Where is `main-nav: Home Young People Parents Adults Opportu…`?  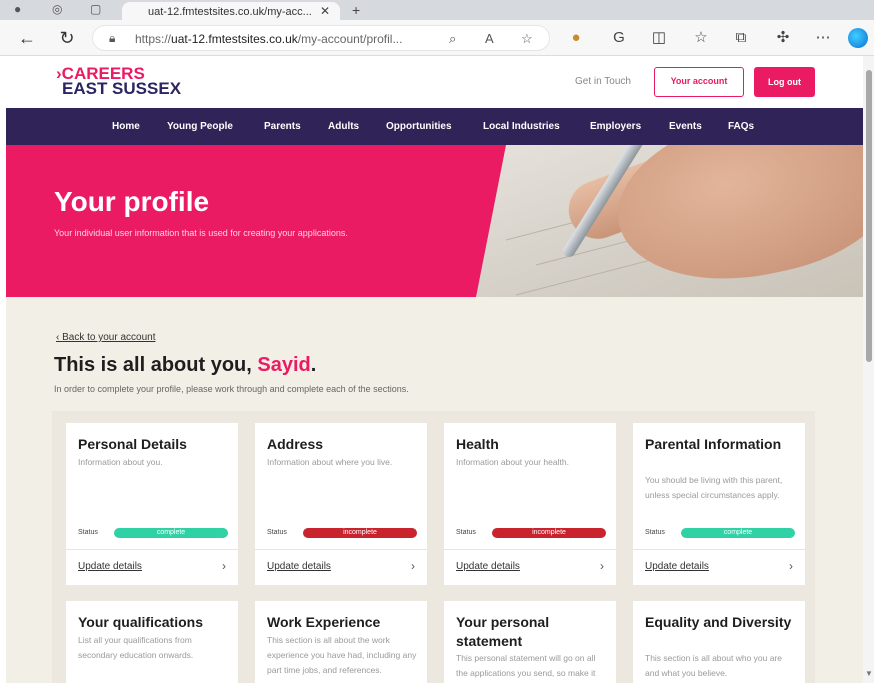
main-nav: Home Young People Parents Adults Opportu… is located at coordinates (434, 126).